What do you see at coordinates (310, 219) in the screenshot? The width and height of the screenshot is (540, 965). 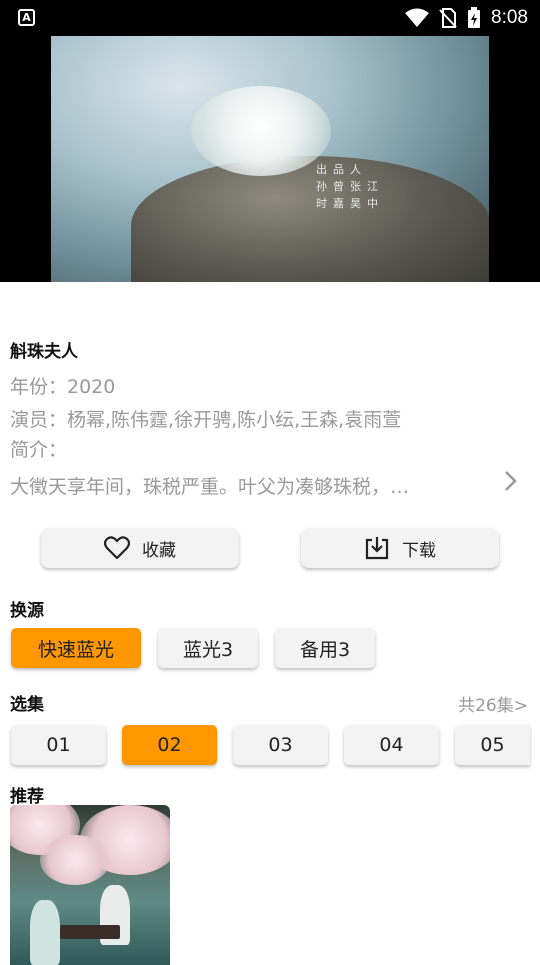 I see `scene-rocks` at bounding box center [310, 219].